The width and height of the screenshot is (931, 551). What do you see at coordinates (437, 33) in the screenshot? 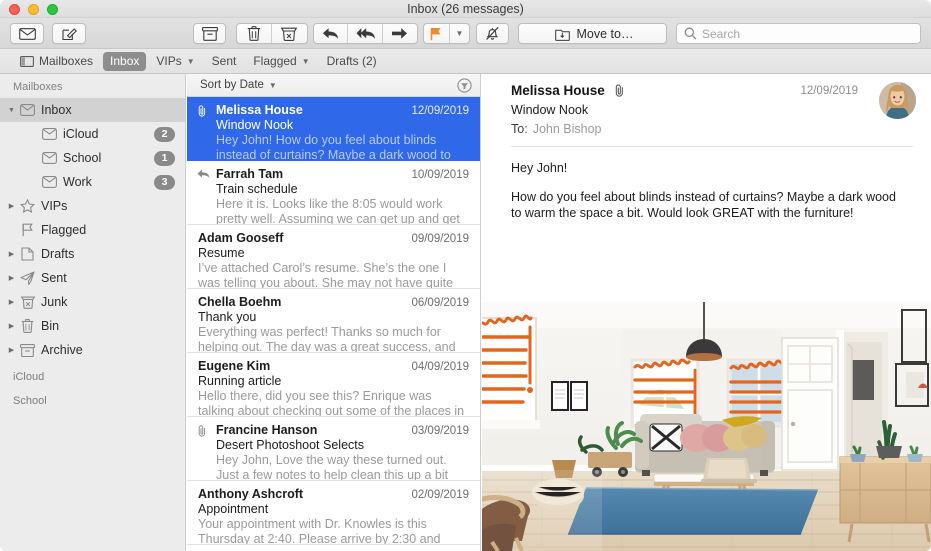
I see `flag-button` at bounding box center [437, 33].